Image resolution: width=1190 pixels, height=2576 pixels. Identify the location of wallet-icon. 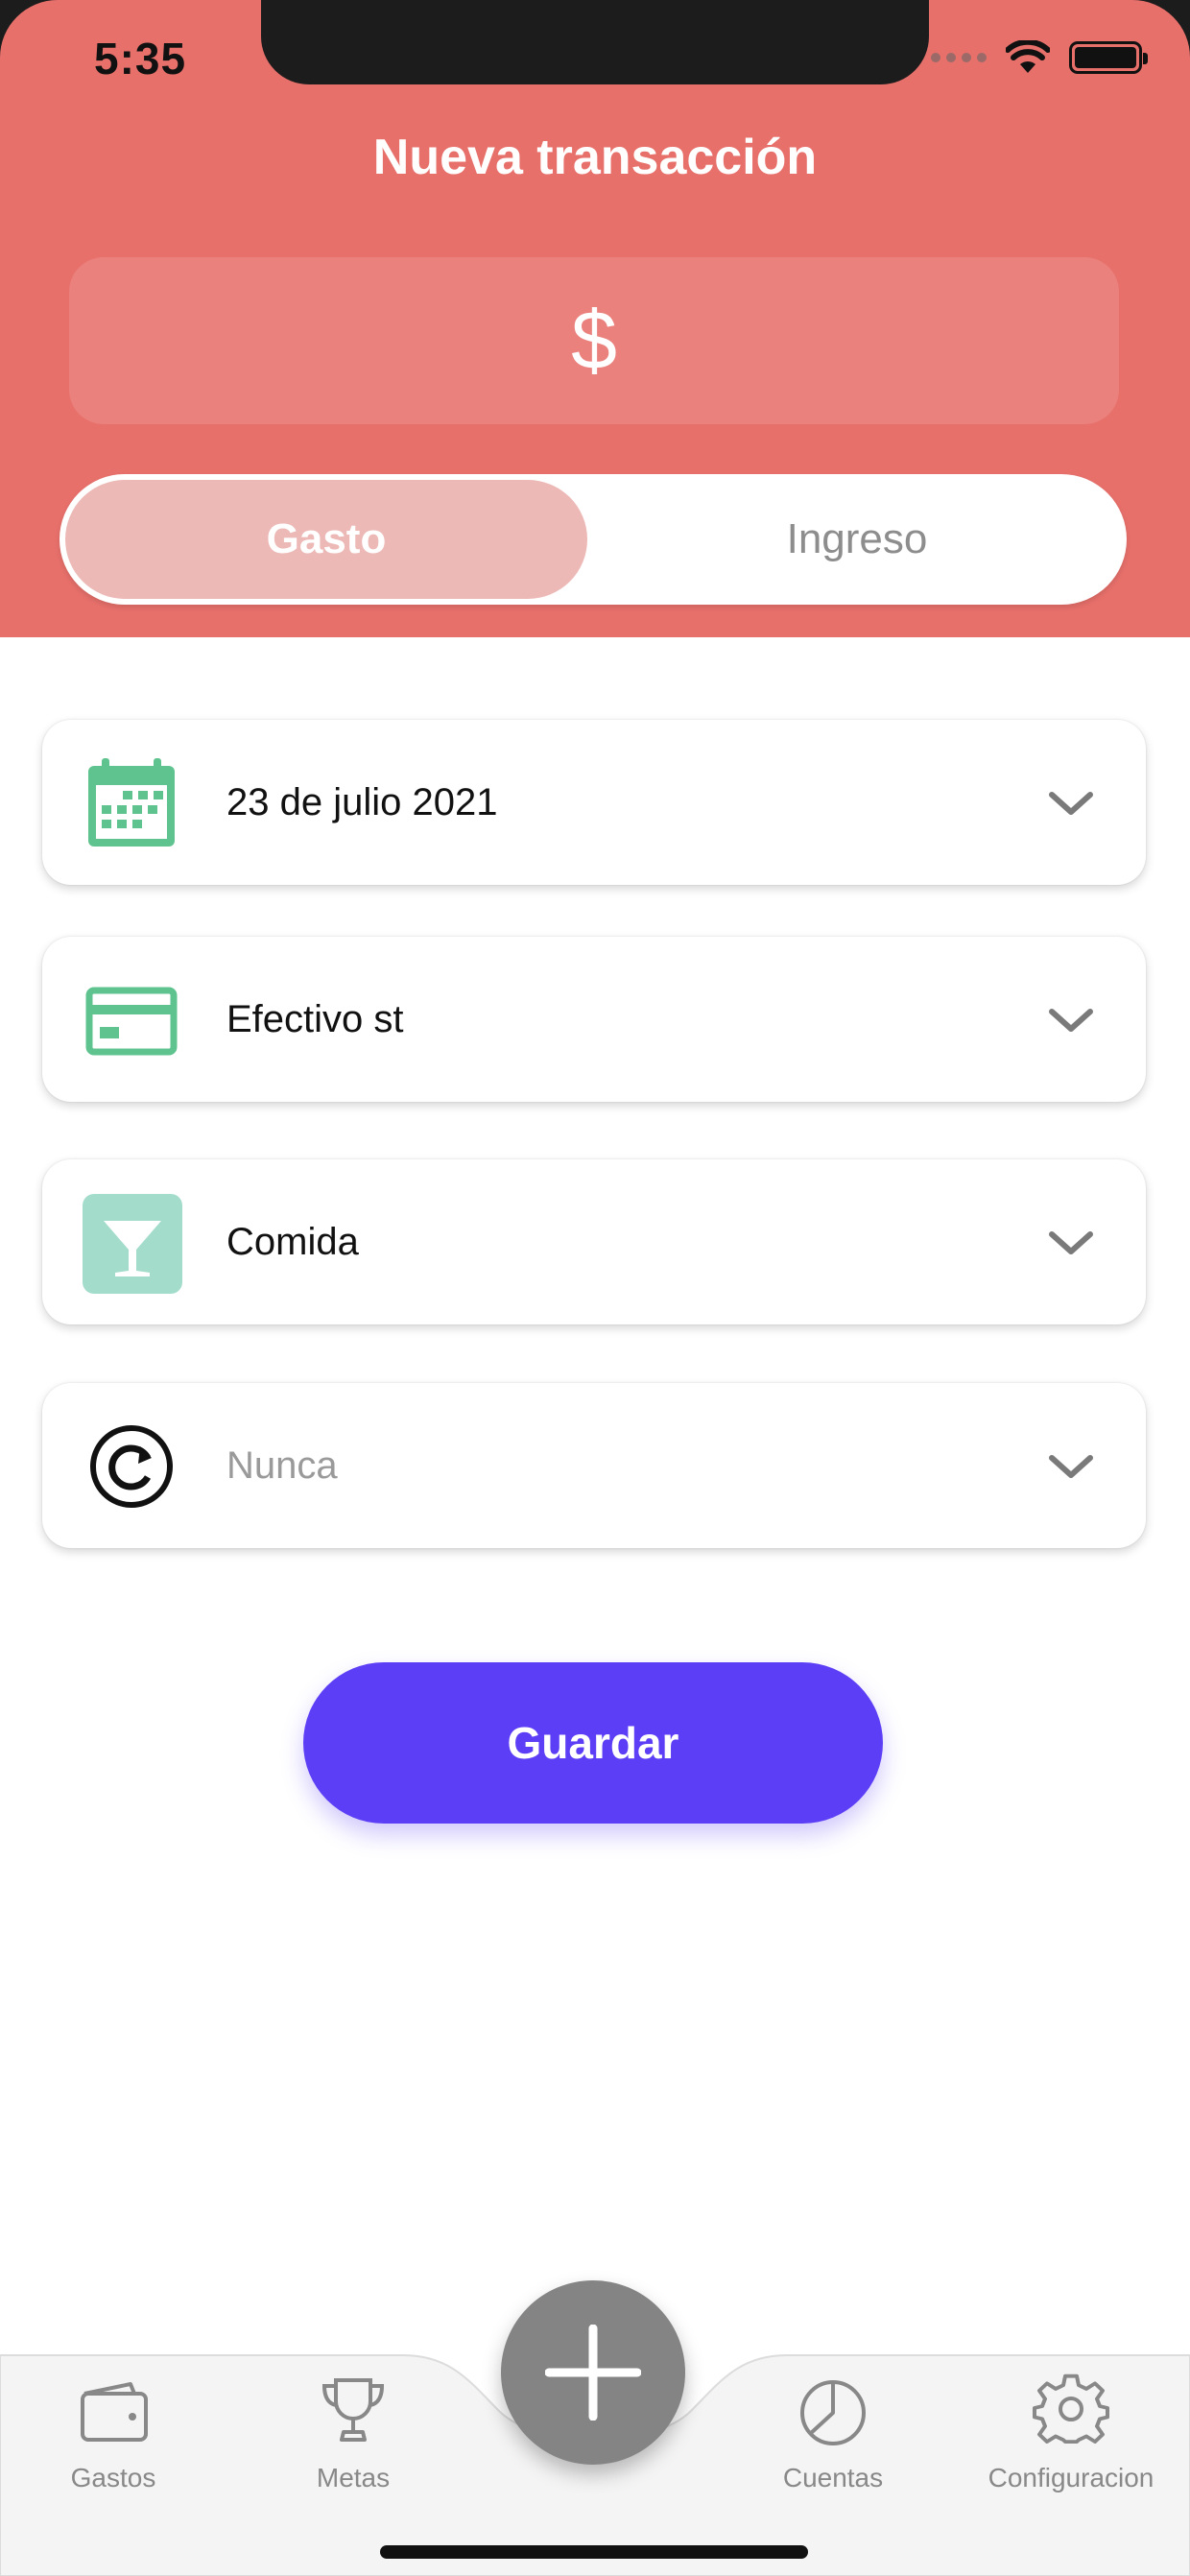
(115, 2412).